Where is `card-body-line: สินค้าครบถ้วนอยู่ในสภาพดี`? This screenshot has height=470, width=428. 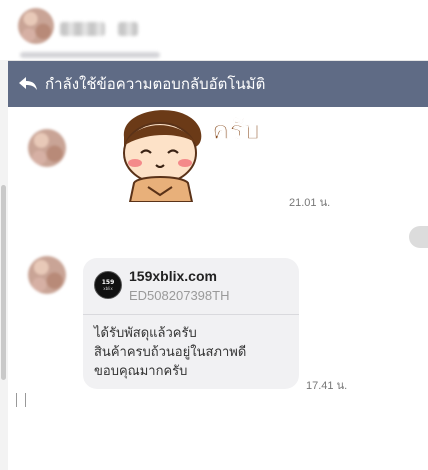
card-body-line: สินค้าครบถ้วนอยู่ในสภาพดี is located at coordinates (170, 352).